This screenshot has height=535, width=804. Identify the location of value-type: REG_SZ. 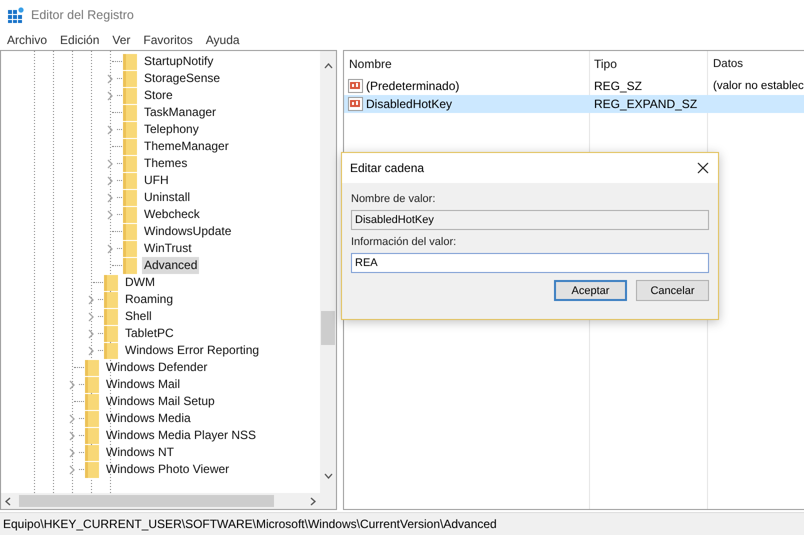
(618, 86).